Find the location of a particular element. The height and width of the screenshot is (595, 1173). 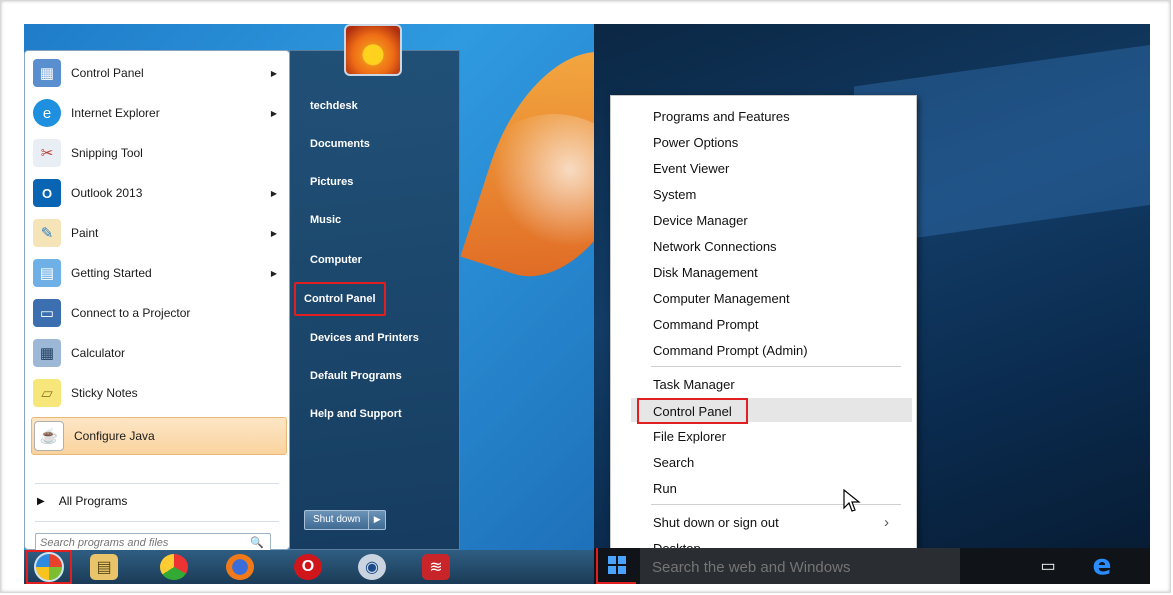

start-search-input is located at coordinates (139, 543).